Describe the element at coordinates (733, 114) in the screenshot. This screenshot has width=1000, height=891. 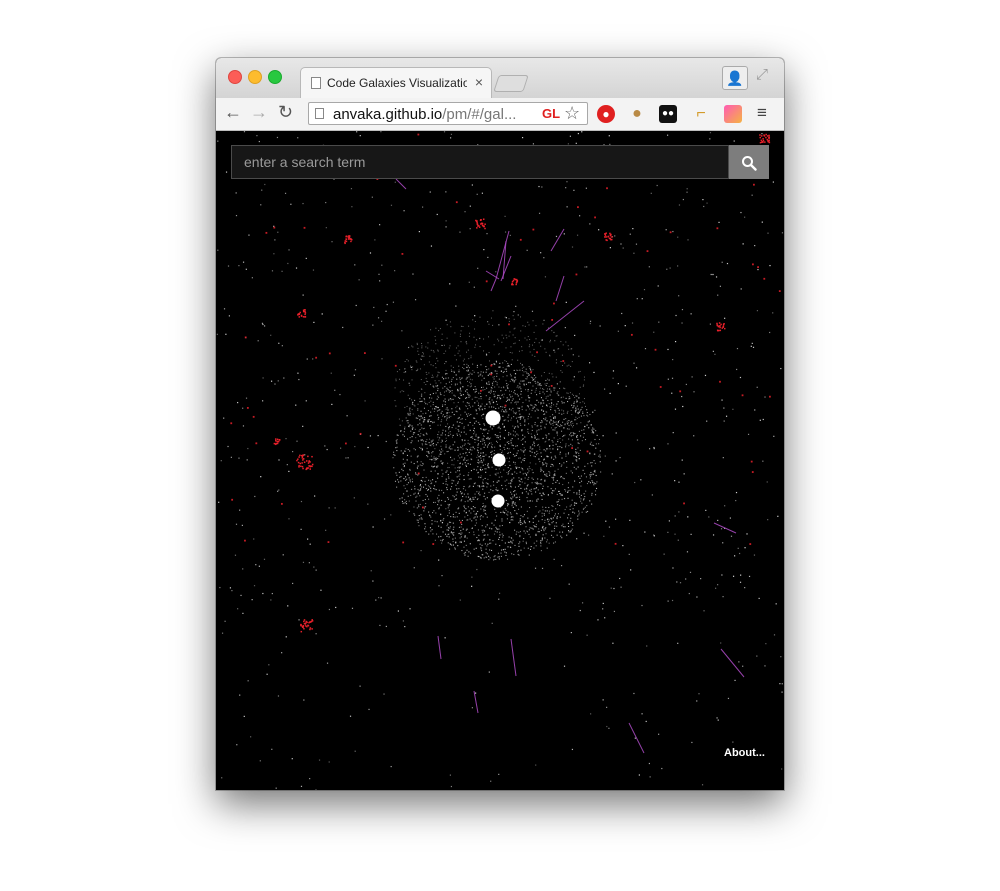
I see `color-extension-icon` at that location.